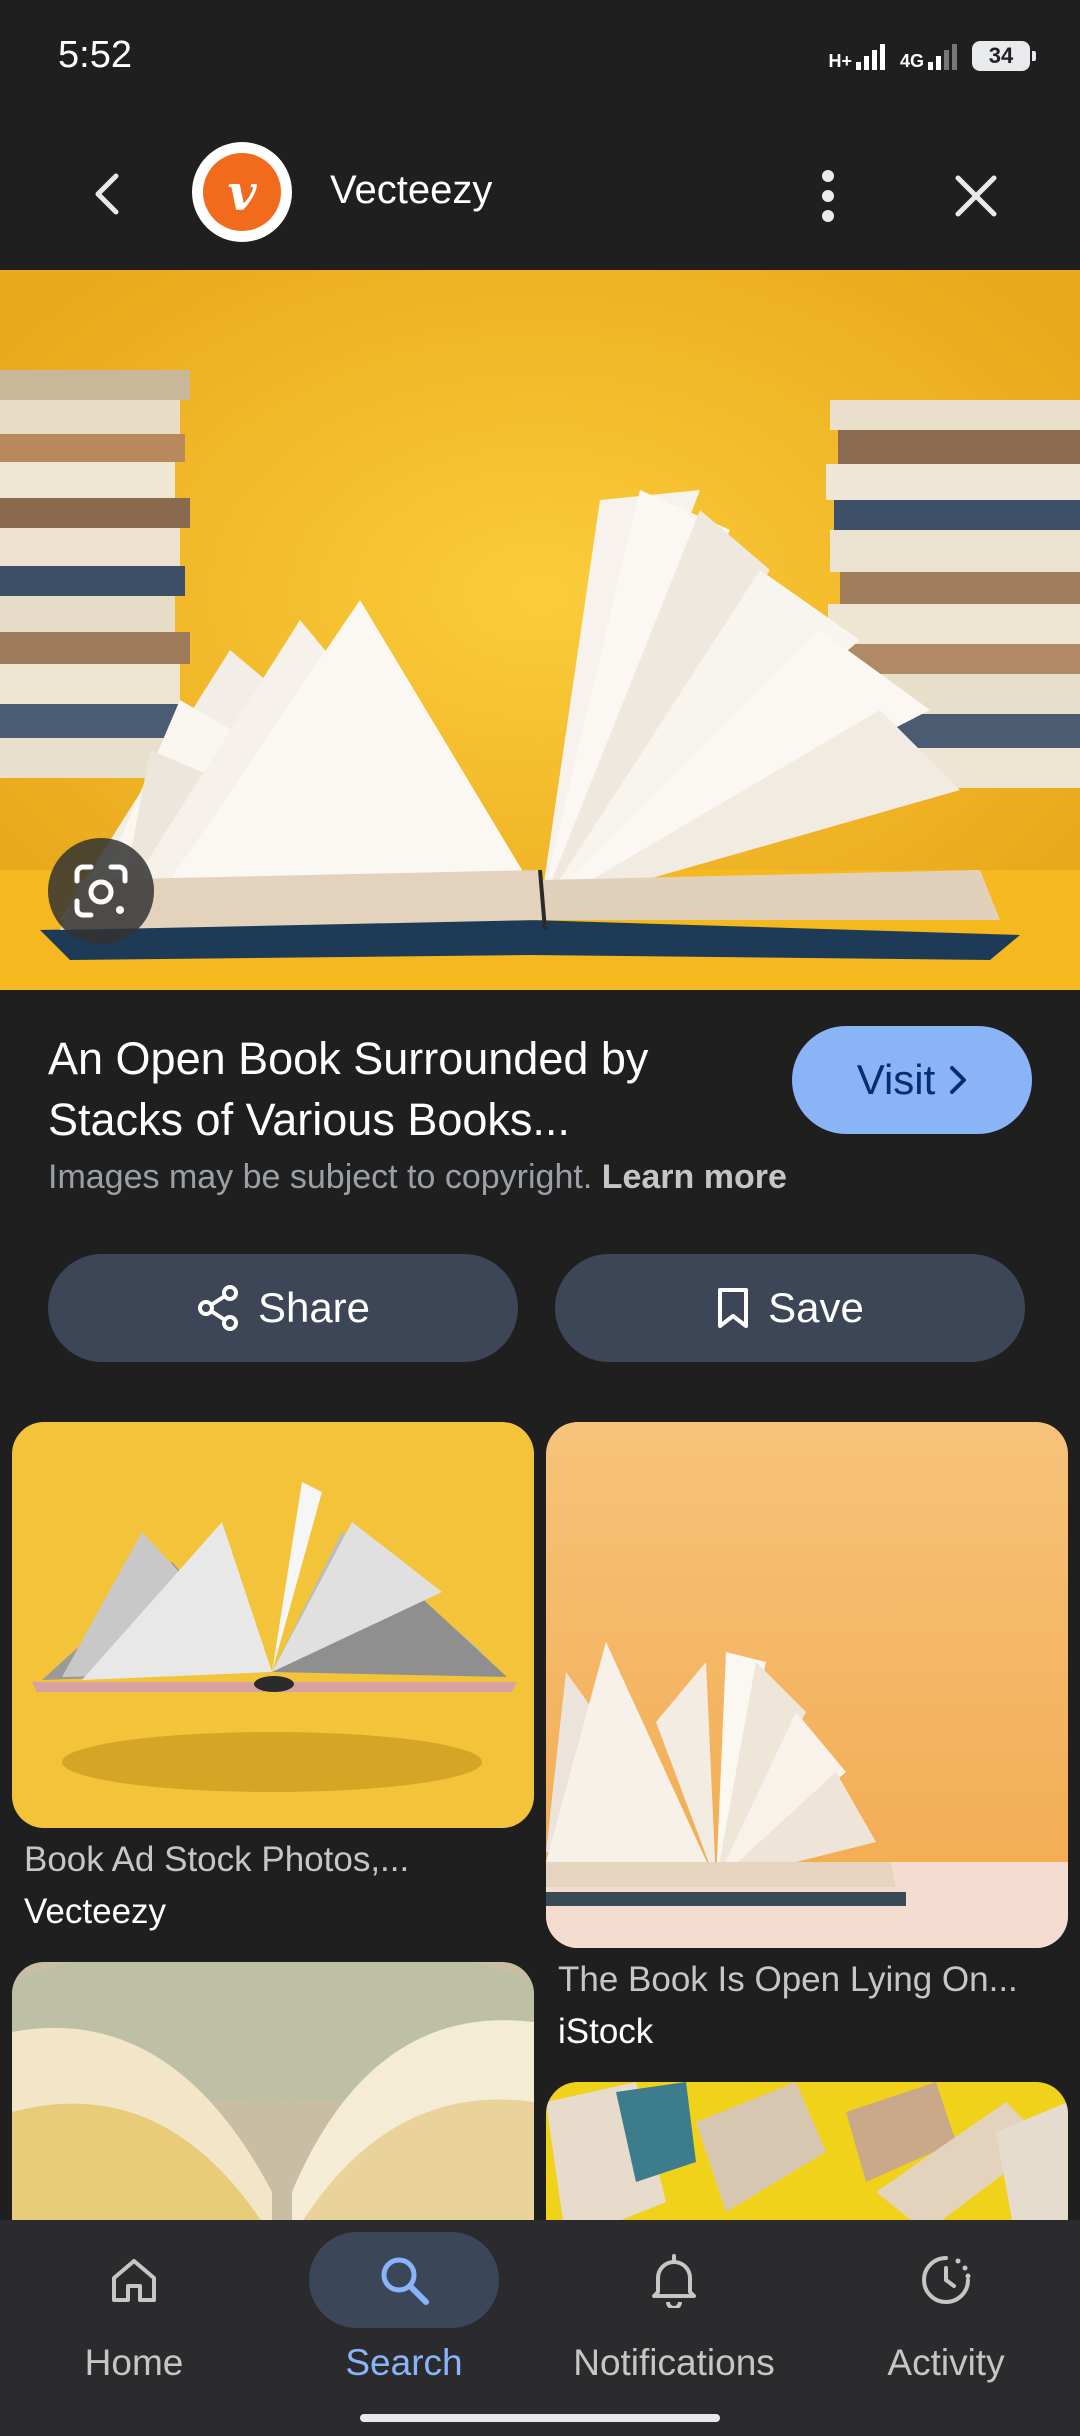 Image resolution: width=1080 pixels, height=2436 pixels. What do you see at coordinates (540, 60) in the screenshot?
I see `status-bar: 5:52 H+ 4G 34` at bounding box center [540, 60].